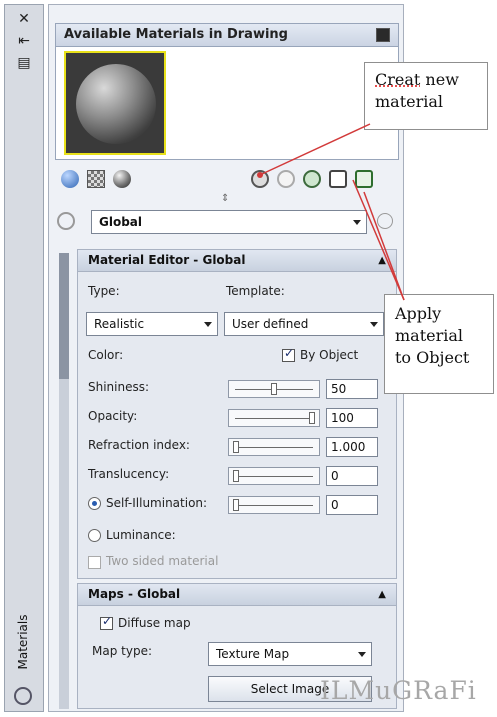 This screenshot has width=497, height=717. I want to click on apply-arrow-b, so click(384, 246).